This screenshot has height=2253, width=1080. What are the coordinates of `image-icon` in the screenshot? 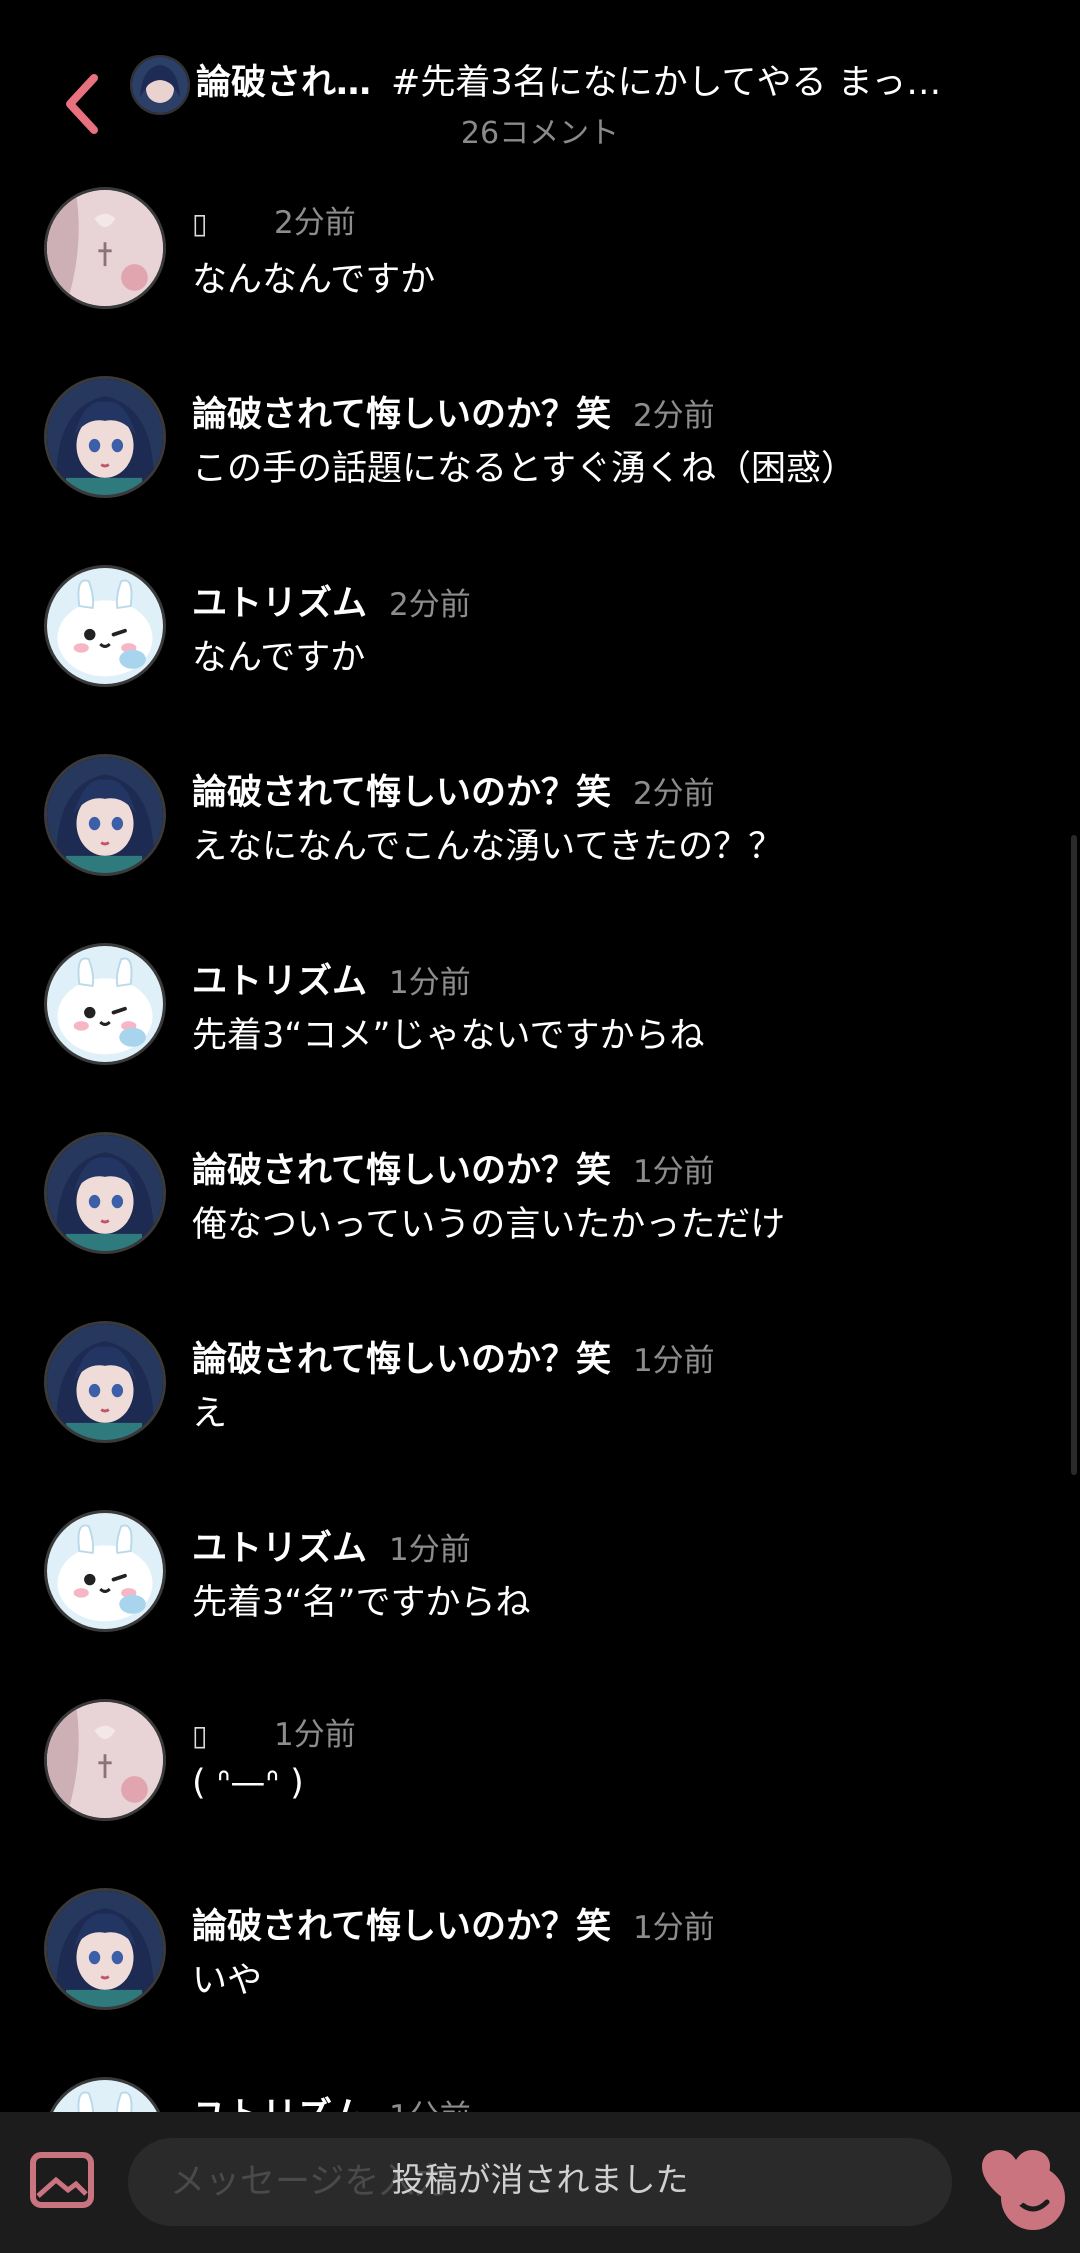 It's located at (62, 2180).